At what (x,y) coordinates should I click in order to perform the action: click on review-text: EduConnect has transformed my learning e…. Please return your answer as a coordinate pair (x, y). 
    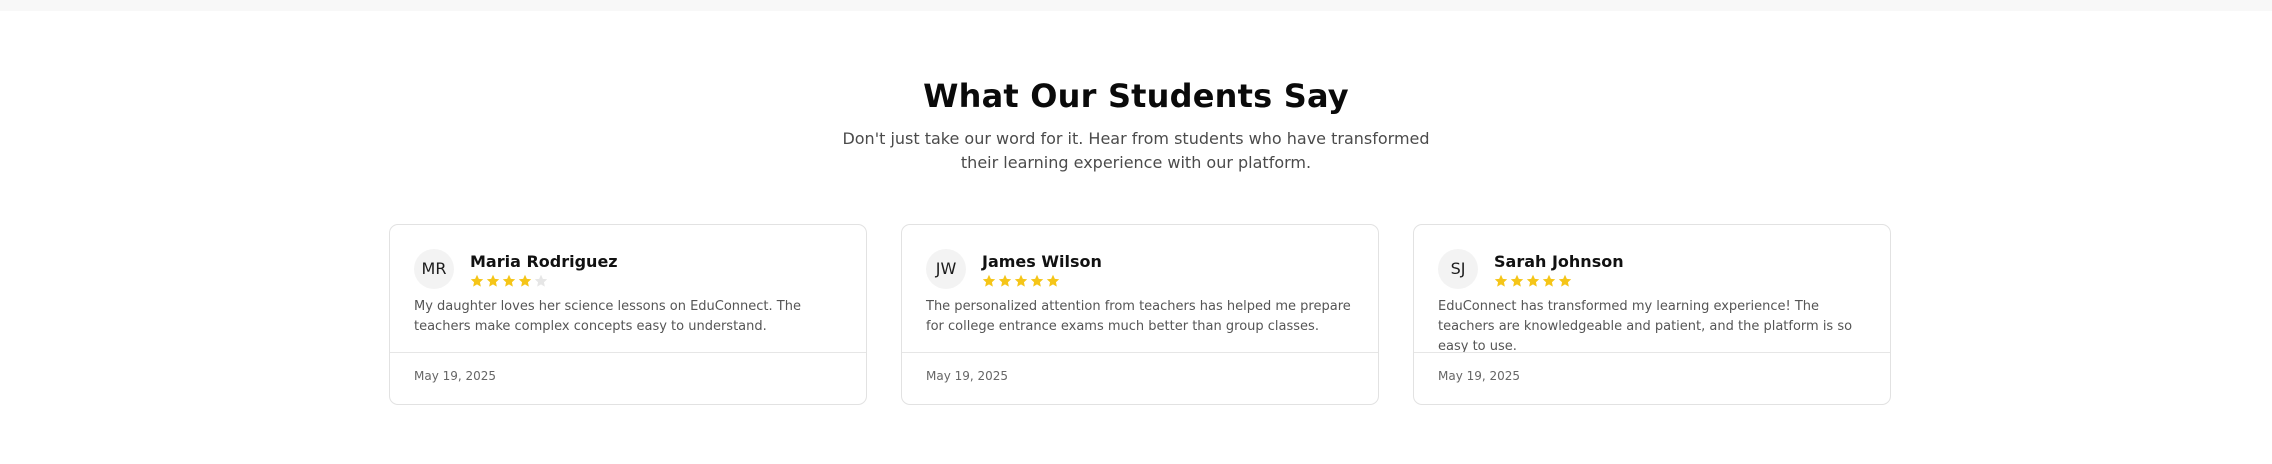
    Looking at the image, I should click on (1645, 326).